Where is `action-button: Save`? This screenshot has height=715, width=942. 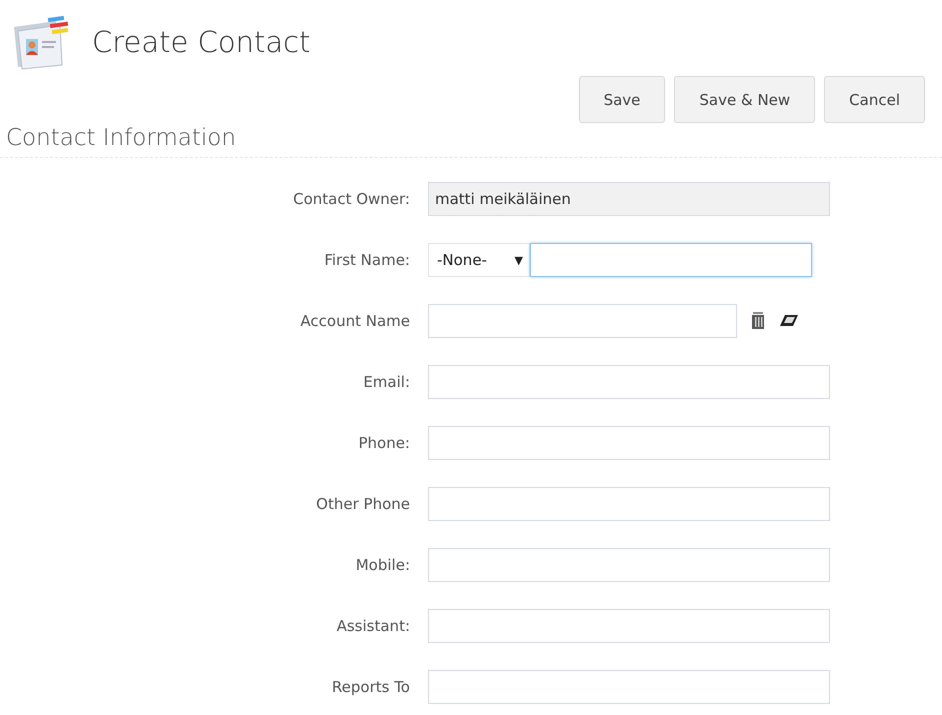 action-button: Save is located at coordinates (622, 99).